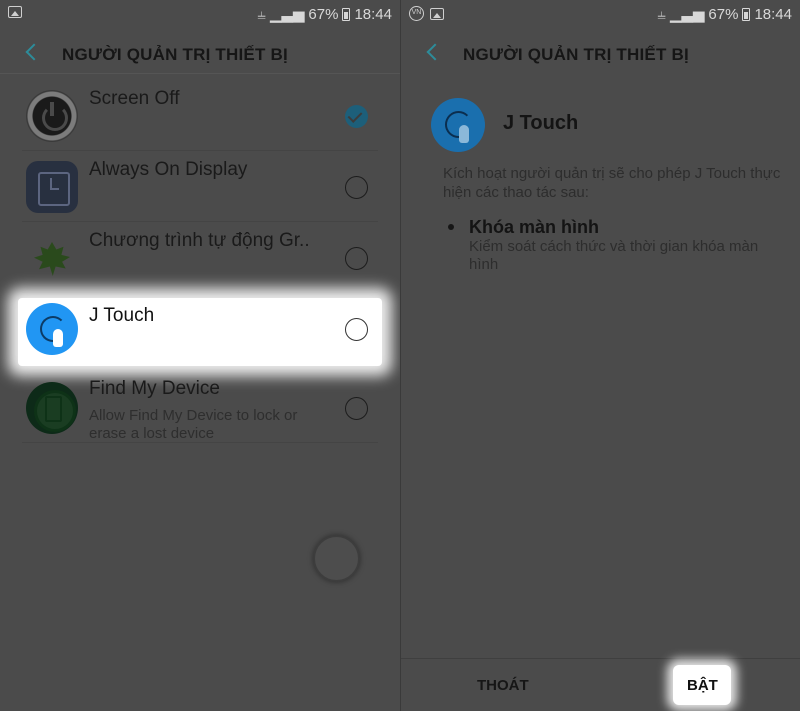  Describe the element at coordinates (52, 408) in the screenshot. I see `find-my-device-icon` at that location.